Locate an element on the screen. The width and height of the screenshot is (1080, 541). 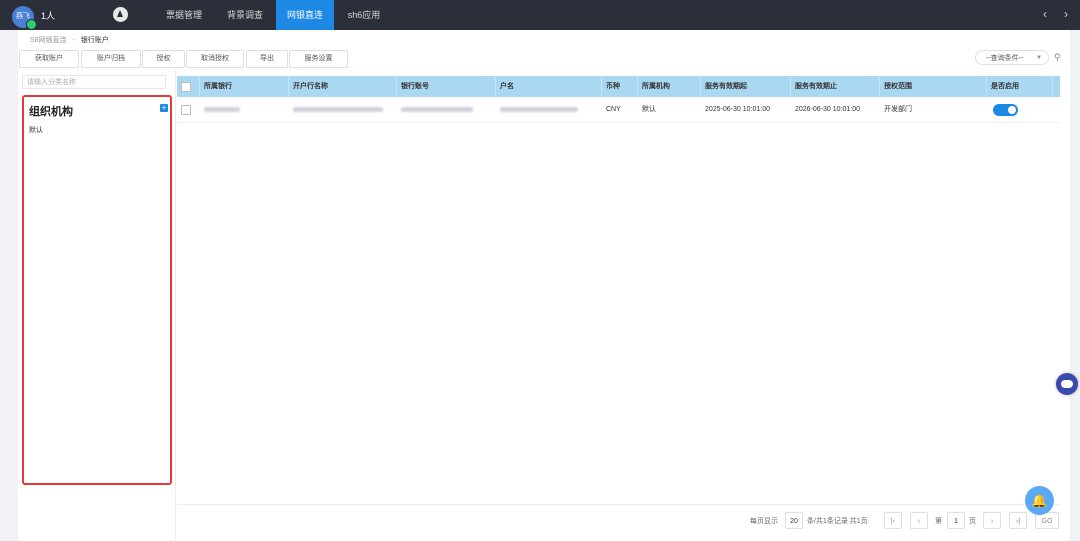
chevron-left-icon: ‹ is located at coordinates (1045, 14).